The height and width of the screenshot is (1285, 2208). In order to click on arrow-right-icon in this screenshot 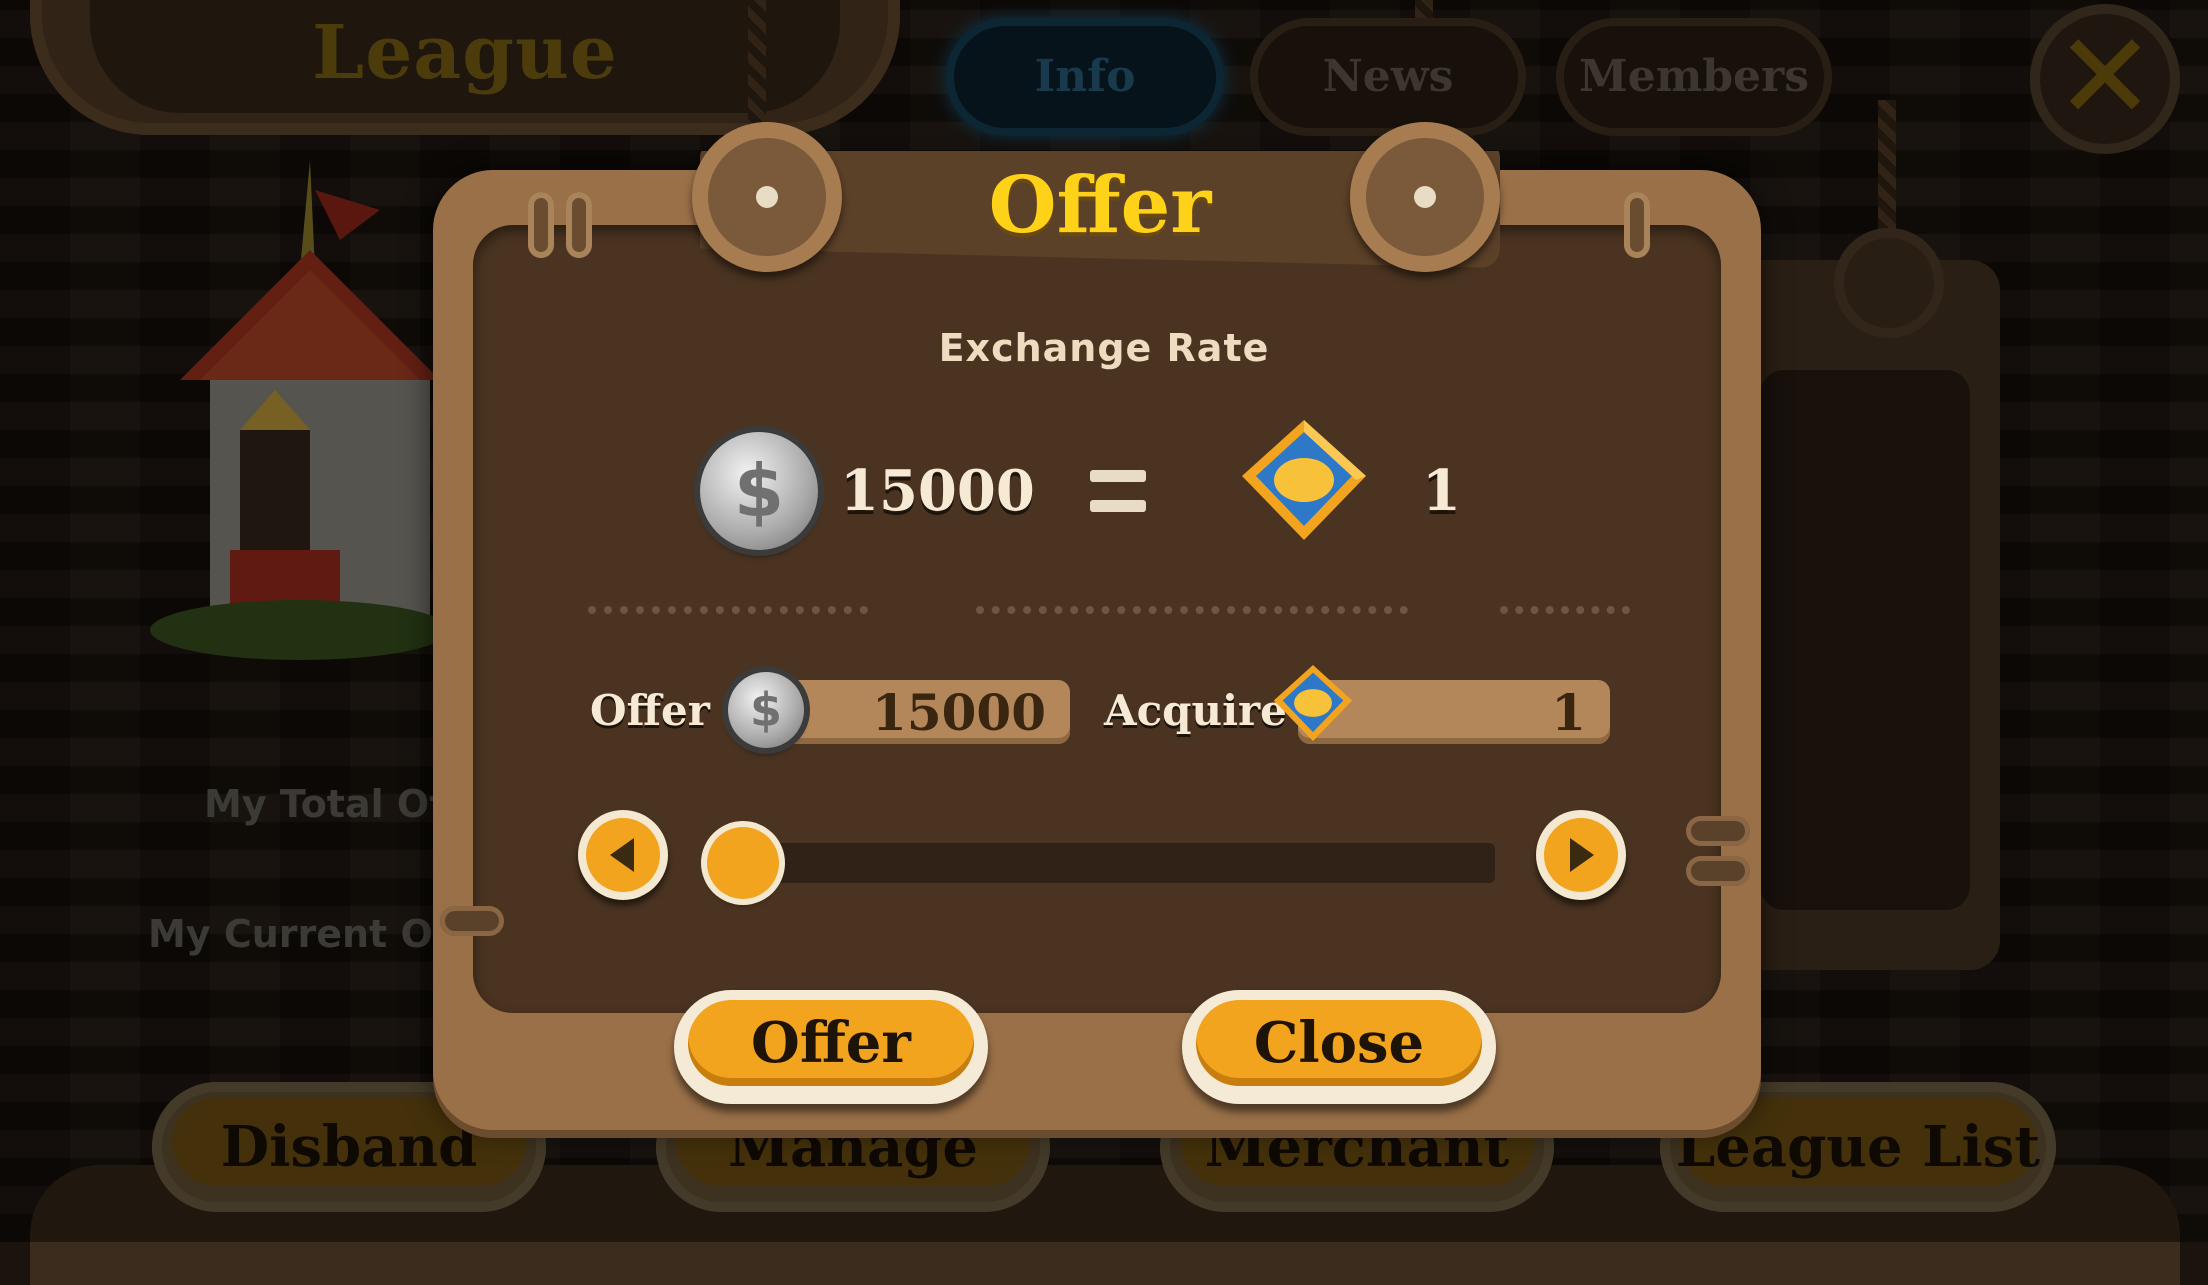, I will do `click(1582, 855)`.